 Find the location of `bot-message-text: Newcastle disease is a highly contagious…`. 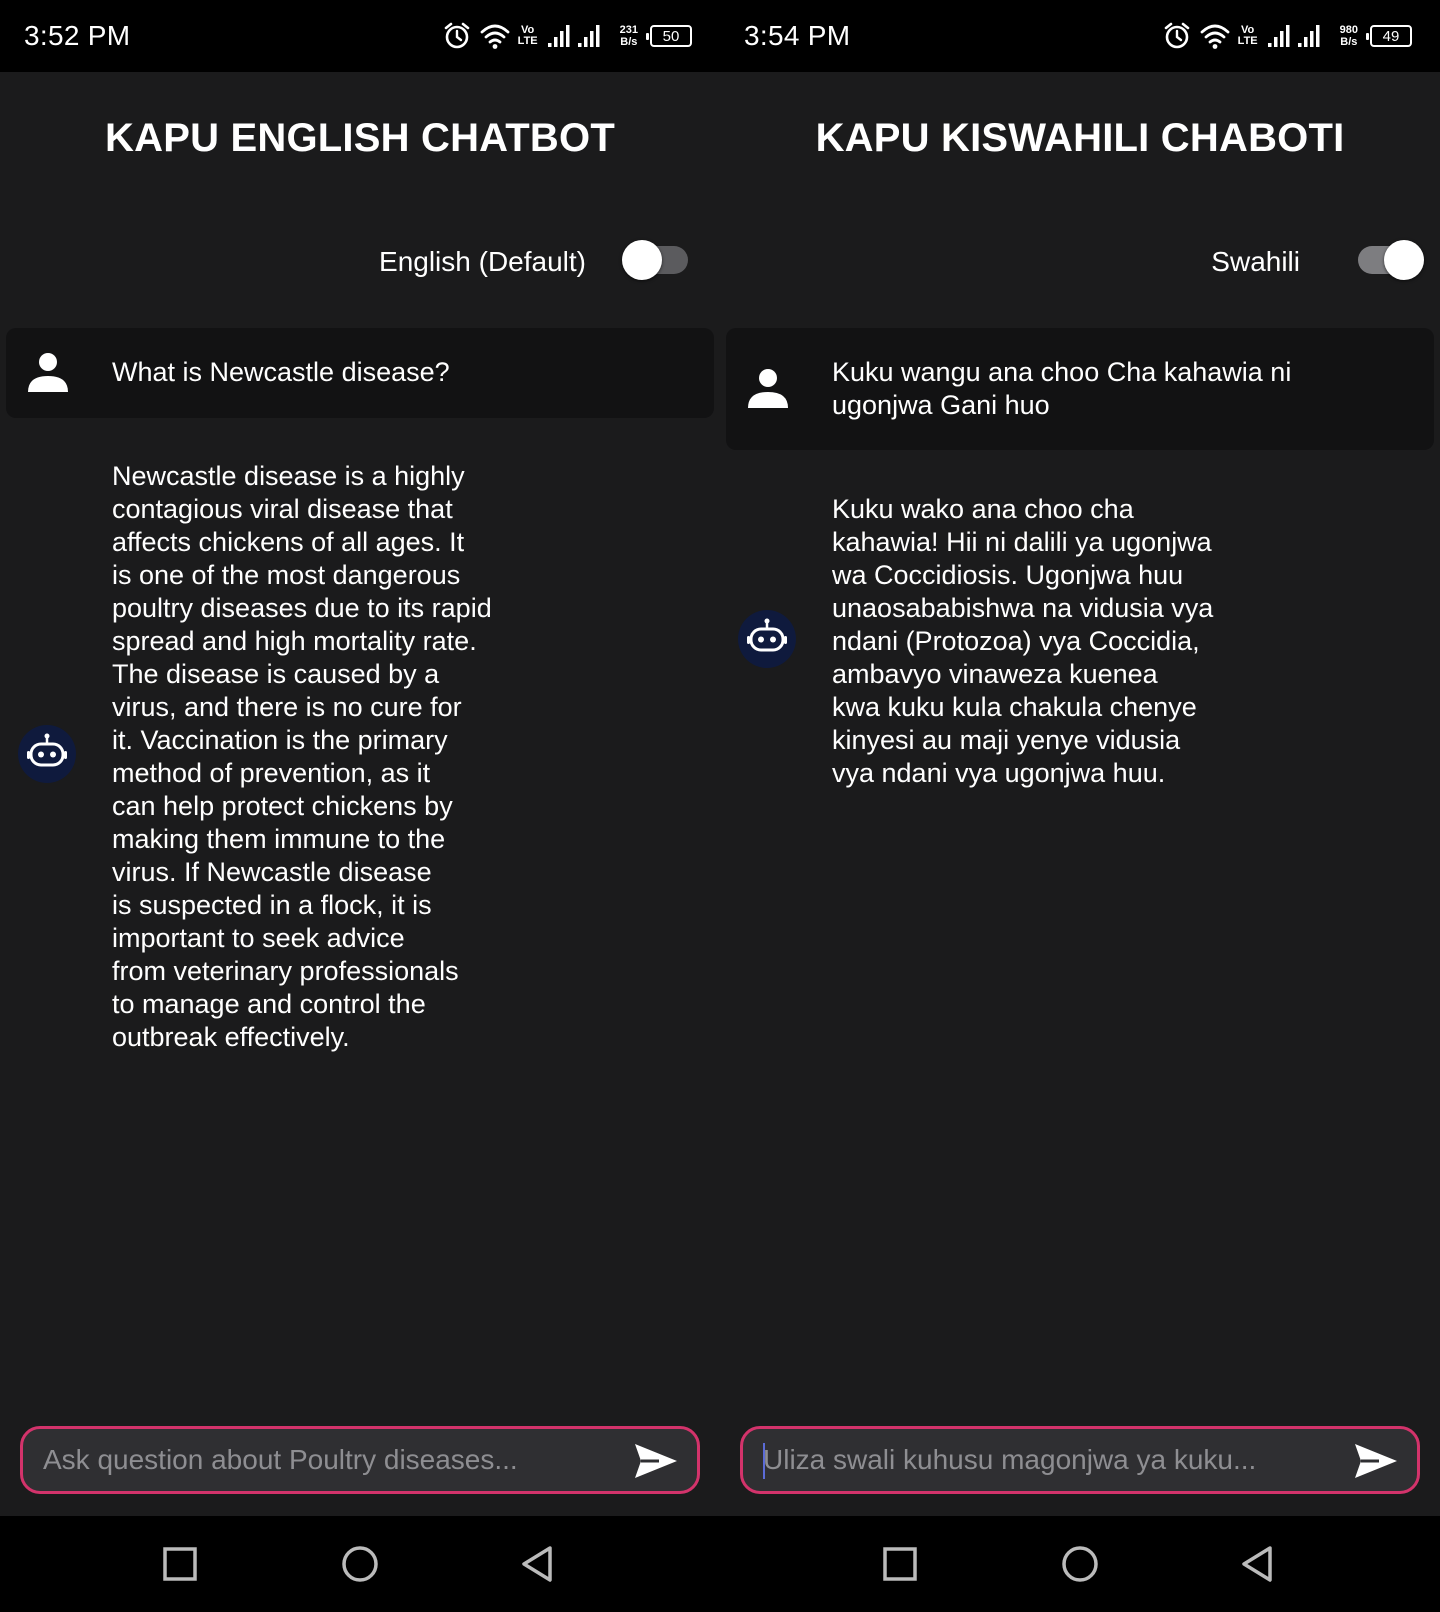

bot-message-text: Newcastle disease is a highly contagious… is located at coordinates (302, 756).